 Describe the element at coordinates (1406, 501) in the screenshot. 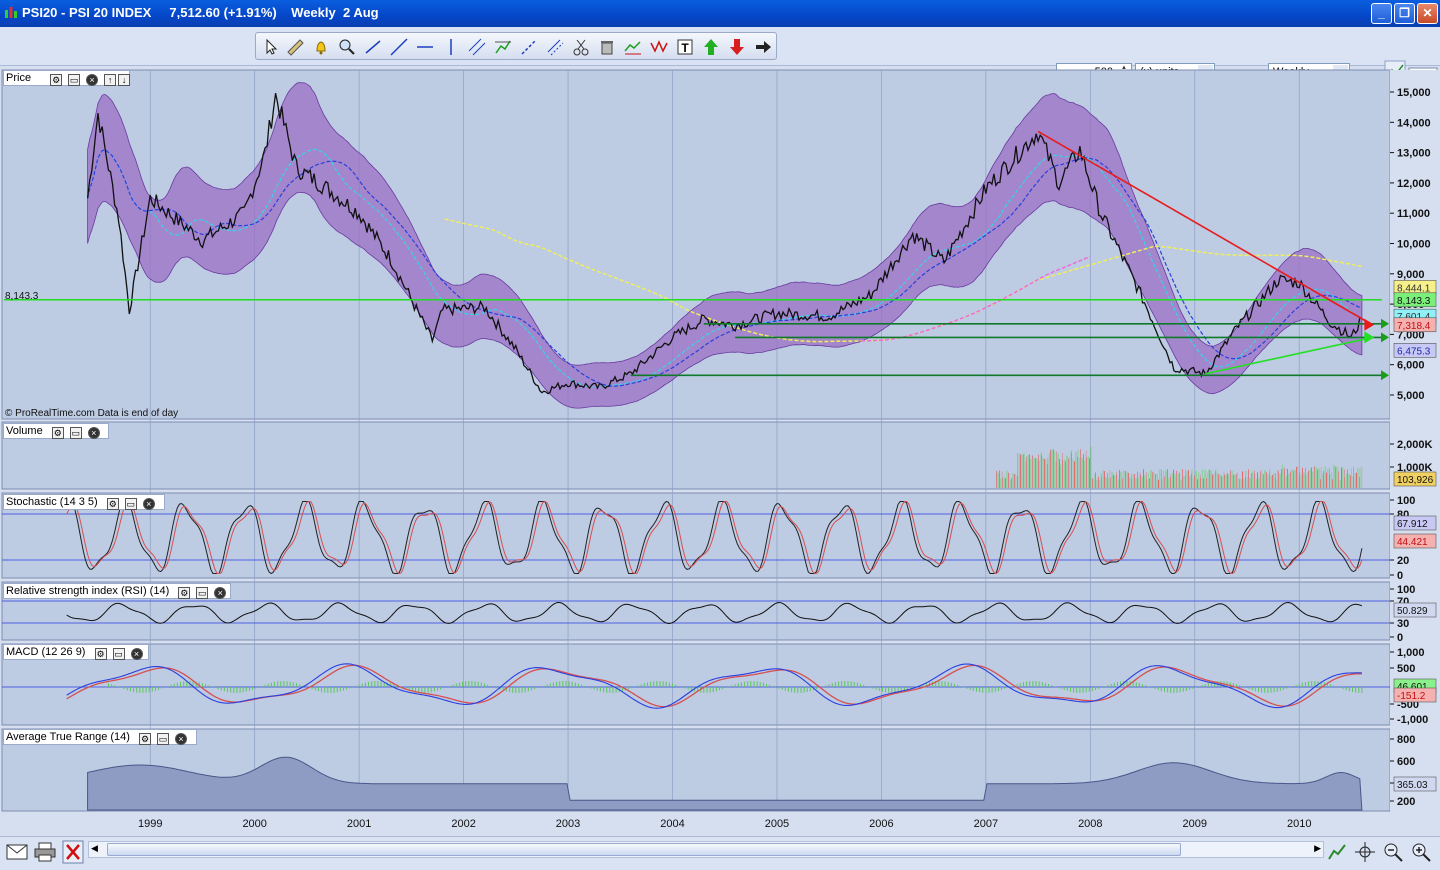

I see `stochastic-tick-label: 100` at that location.